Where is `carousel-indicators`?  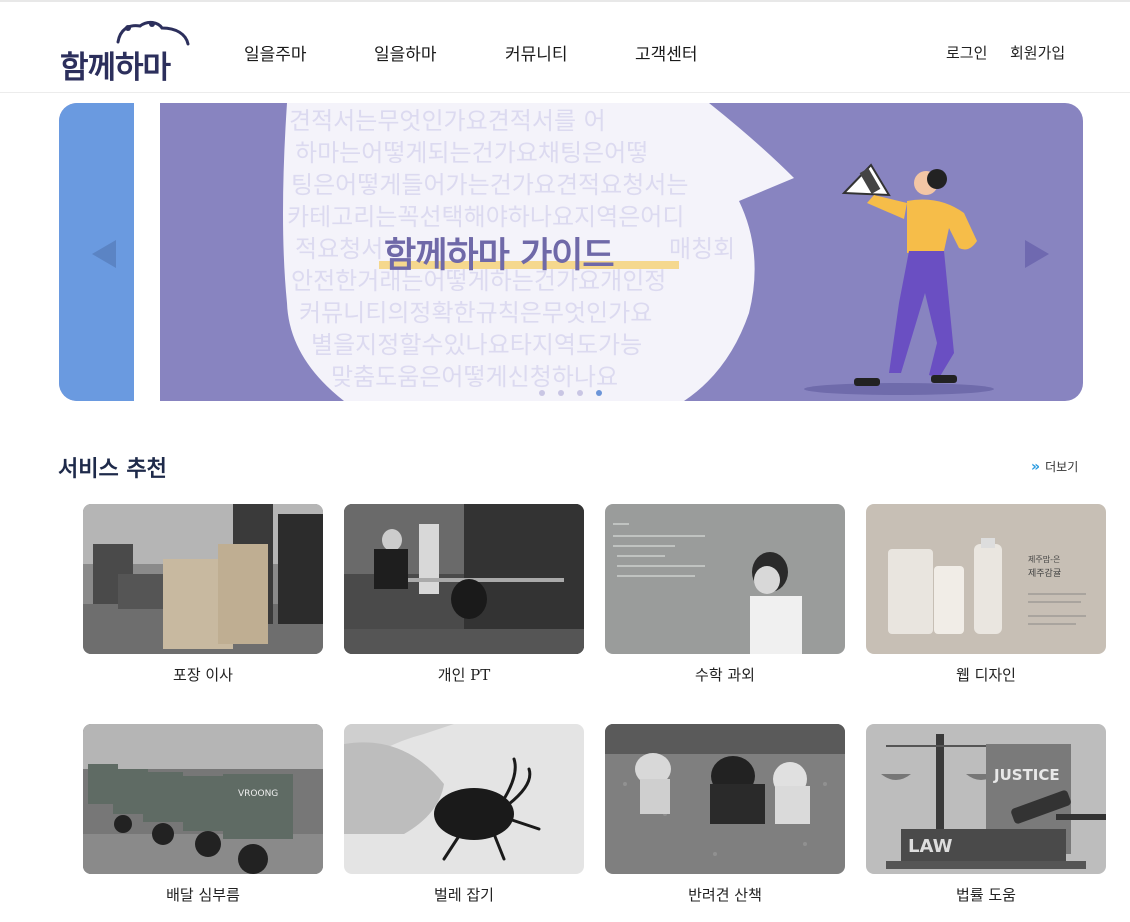 carousel-indicators is located at coordinates (574, 394).